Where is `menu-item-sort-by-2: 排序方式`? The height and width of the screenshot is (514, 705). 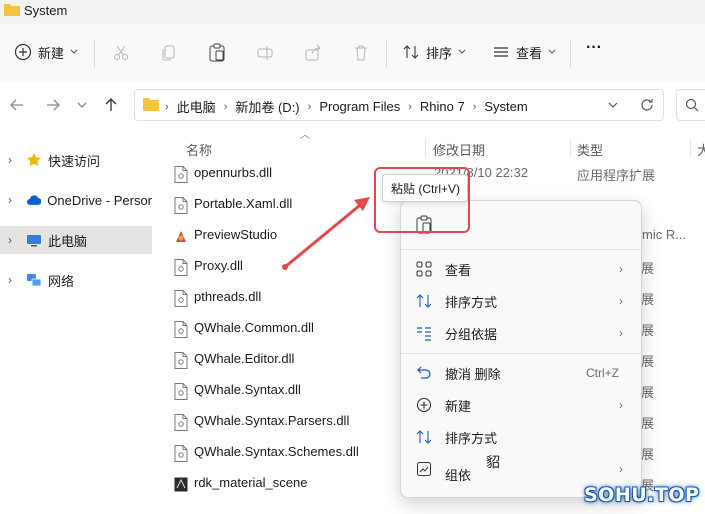 menu-item-sort-by-2: 排序方式 is located at coordinates (521, 437).